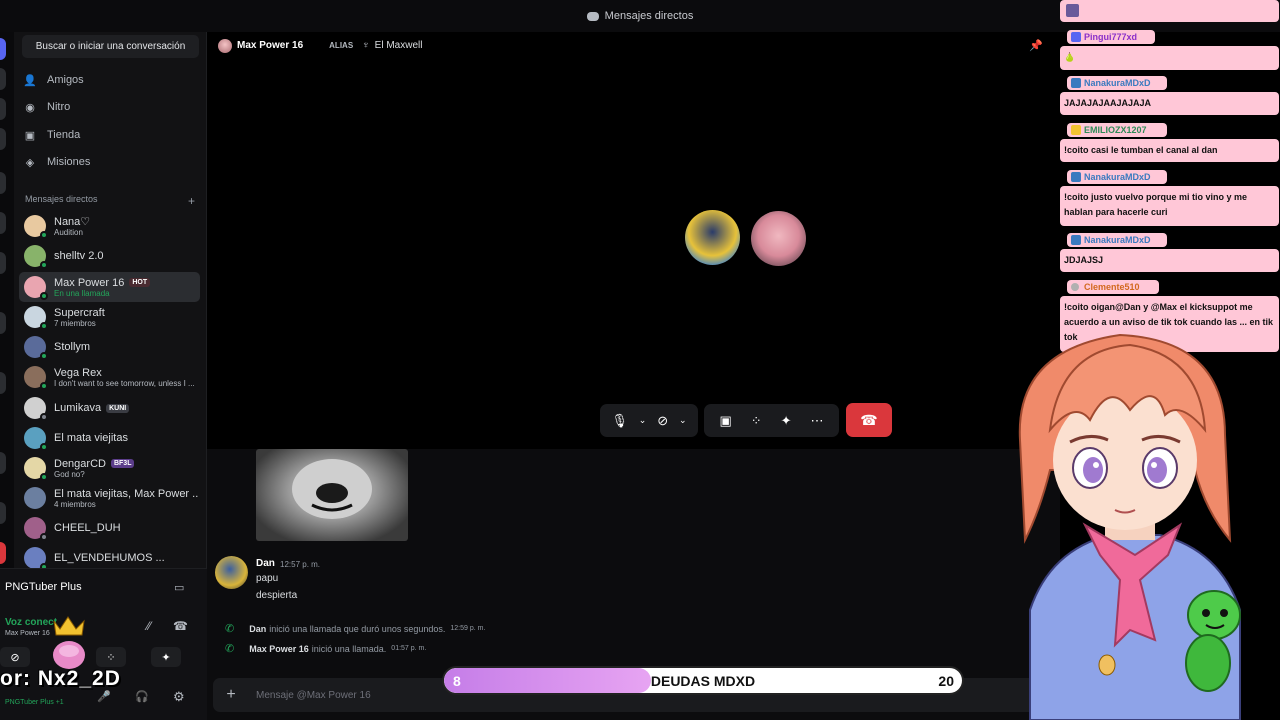 Image resolution: width=1280 pixels, height=720 pixels. I want to click on phone-hangup-icon: ☎, so click(869, 419).